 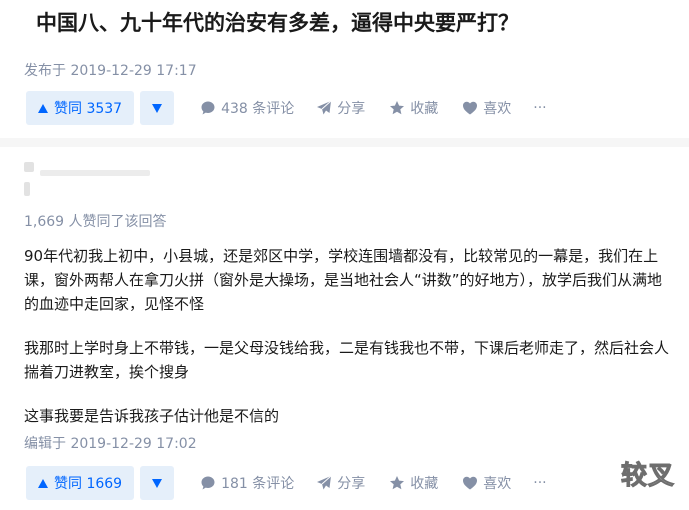 What do you see at coordinates (258, 484) in the screenshot?
I see `comments-label: 181 条评论` at bounding box center [258, 484].